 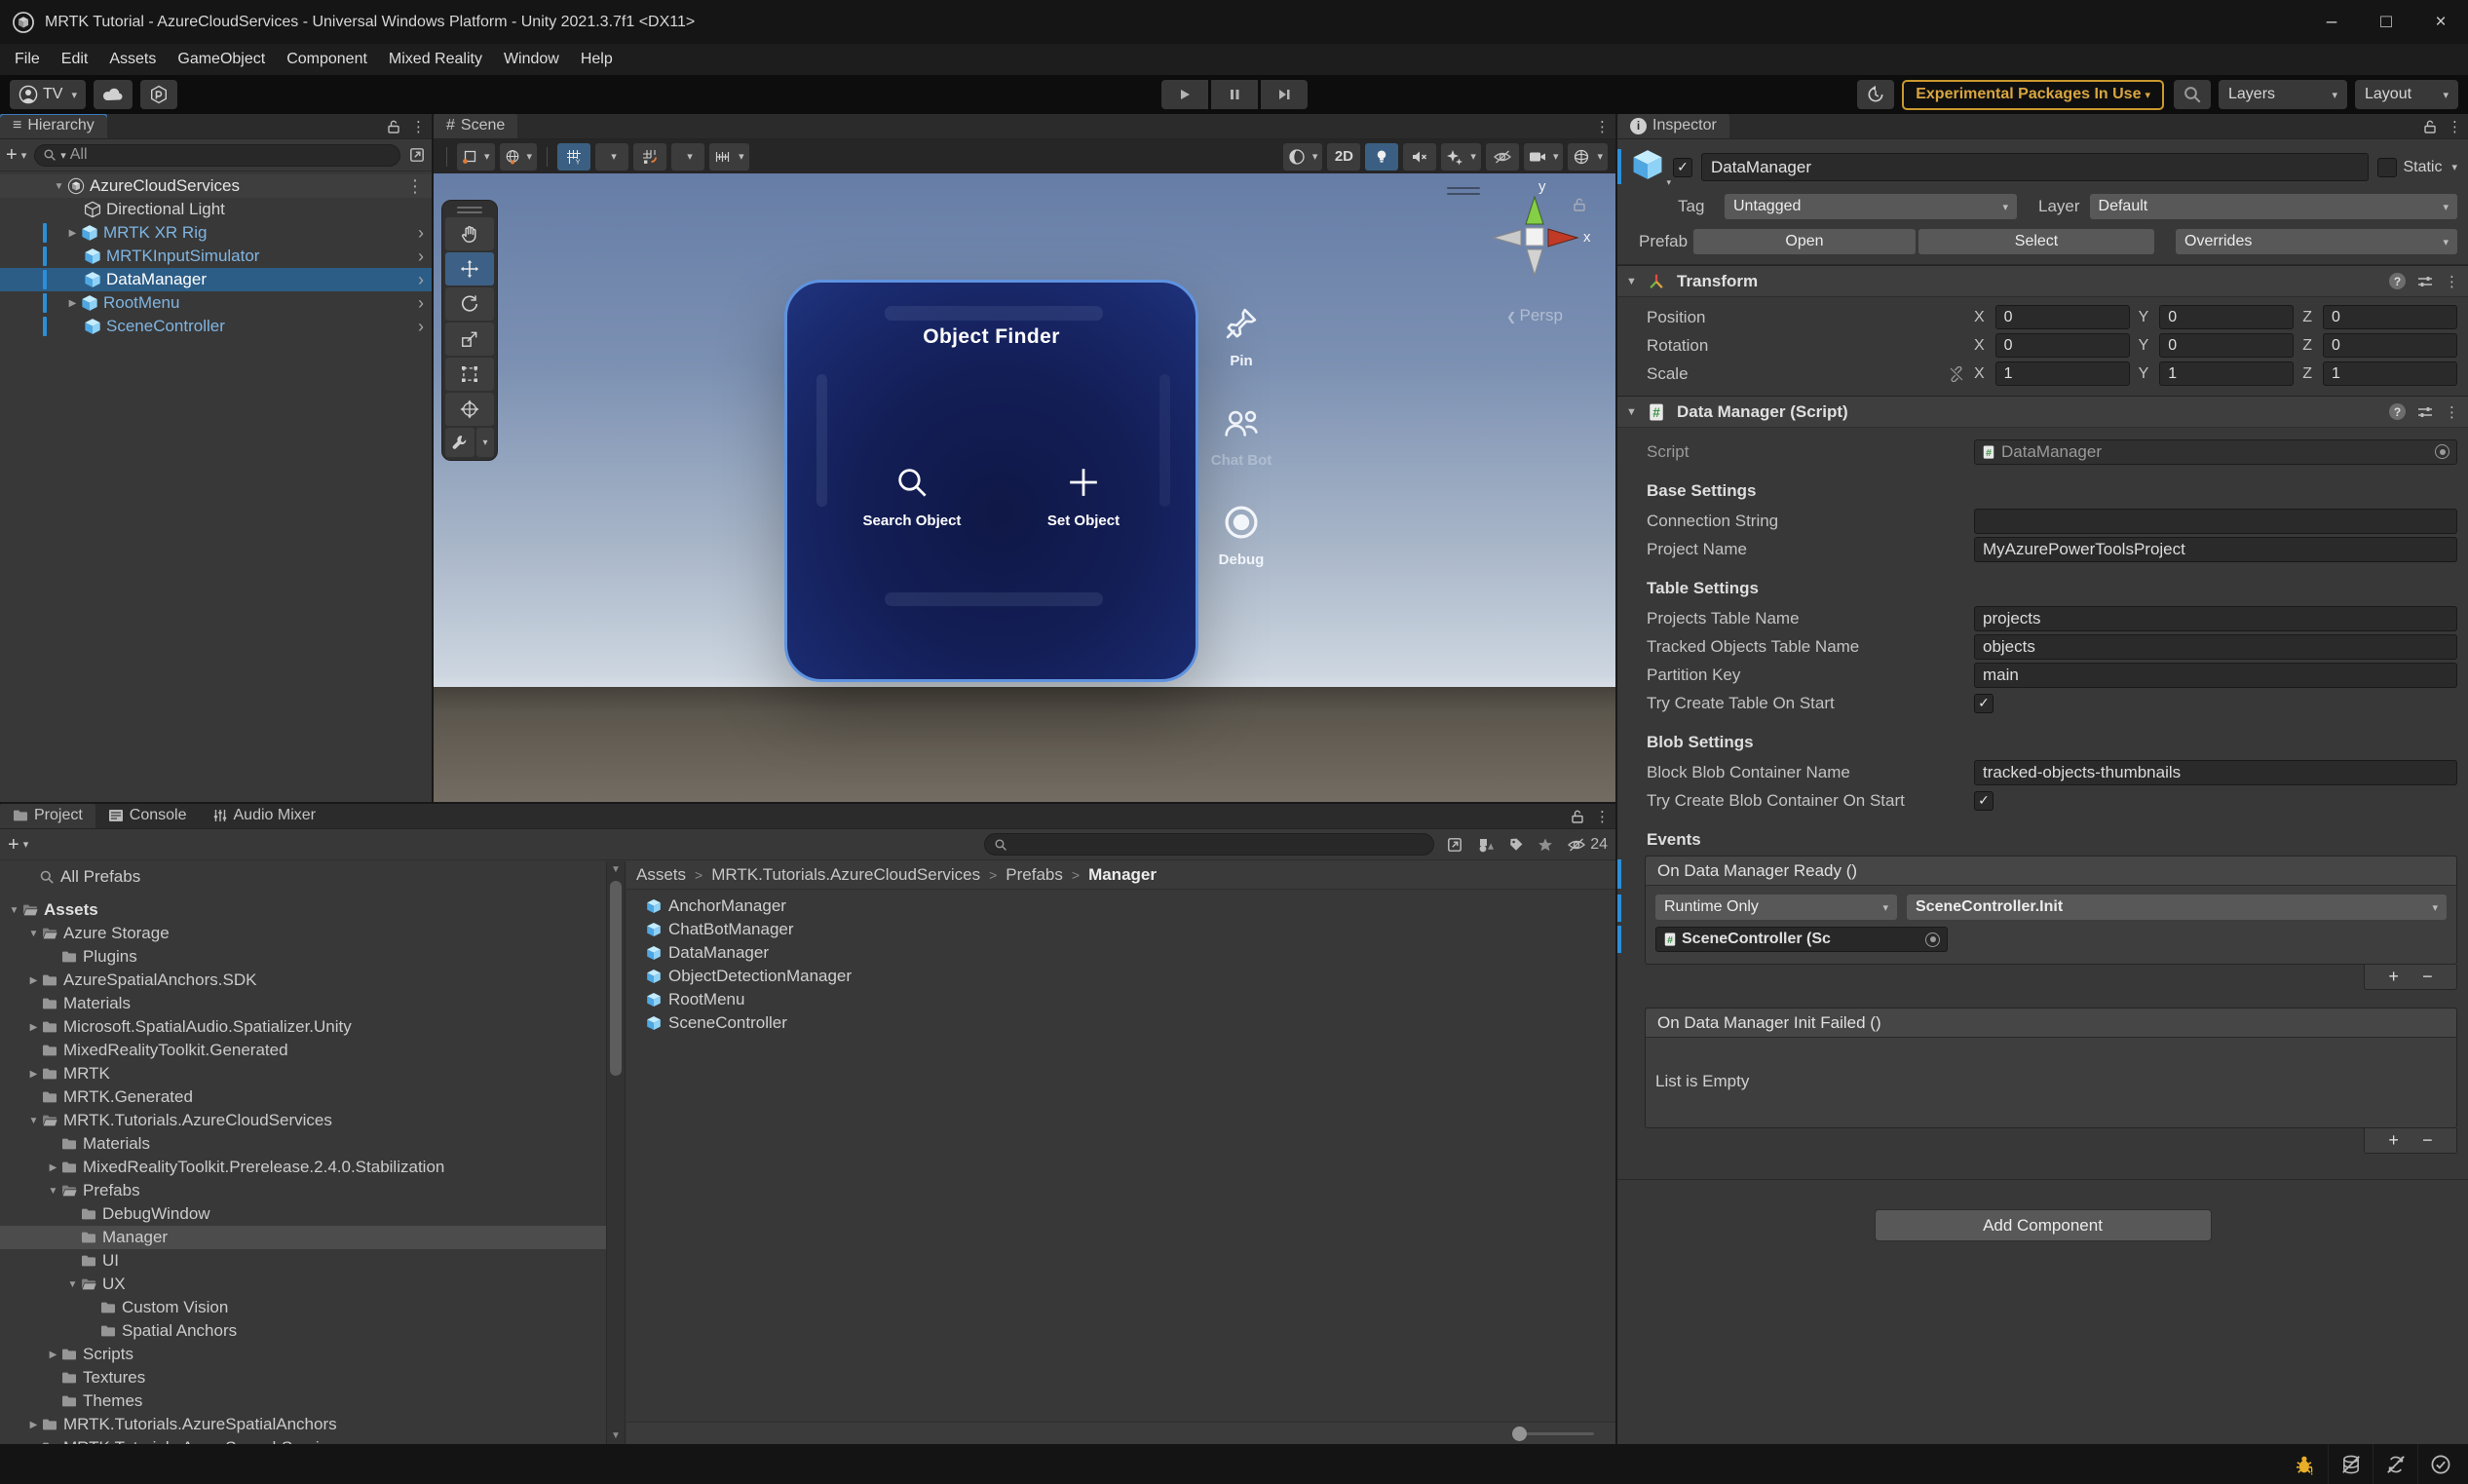 I want to click on hierarchy-item-mrtk-xr-rig: ▶ MRTK XR Rig ›, so click(x=216, y=233).